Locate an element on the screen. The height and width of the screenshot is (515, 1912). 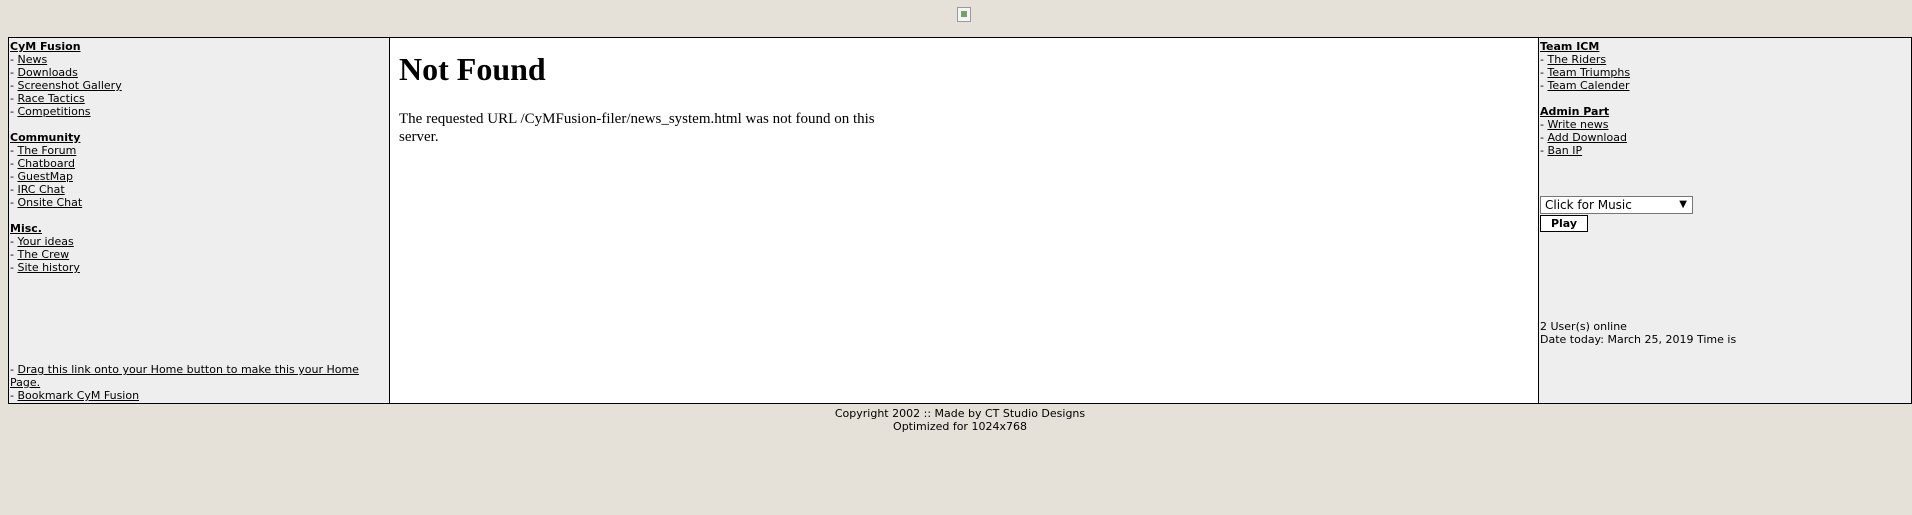
nav-item-forum: - The Forum is located at coordinates (43, 150).